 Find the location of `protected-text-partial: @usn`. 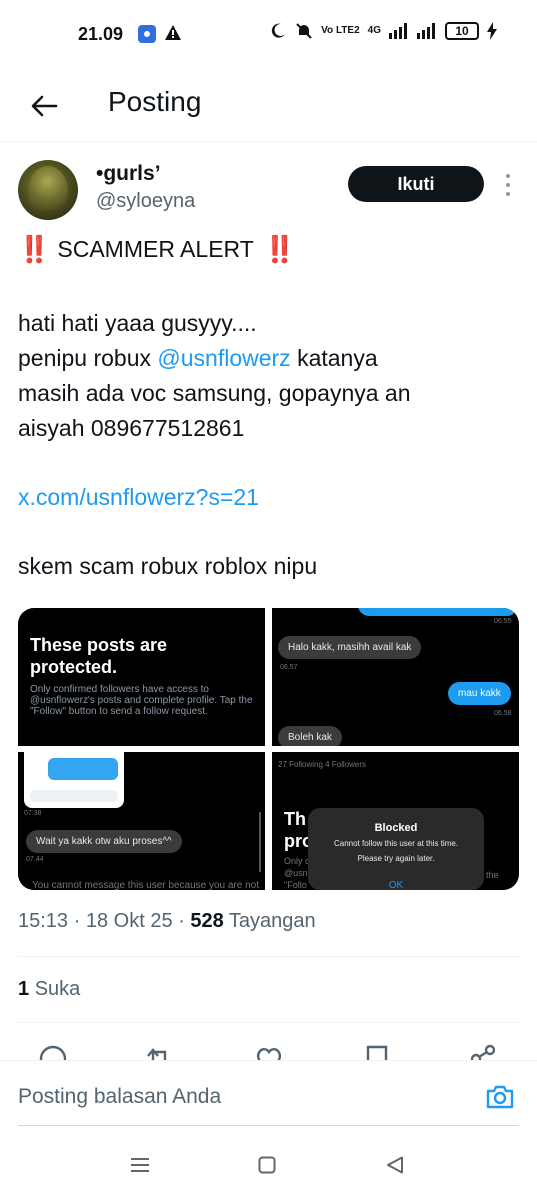

protected-text-partial: @usn is located at coordinates (296, 873).